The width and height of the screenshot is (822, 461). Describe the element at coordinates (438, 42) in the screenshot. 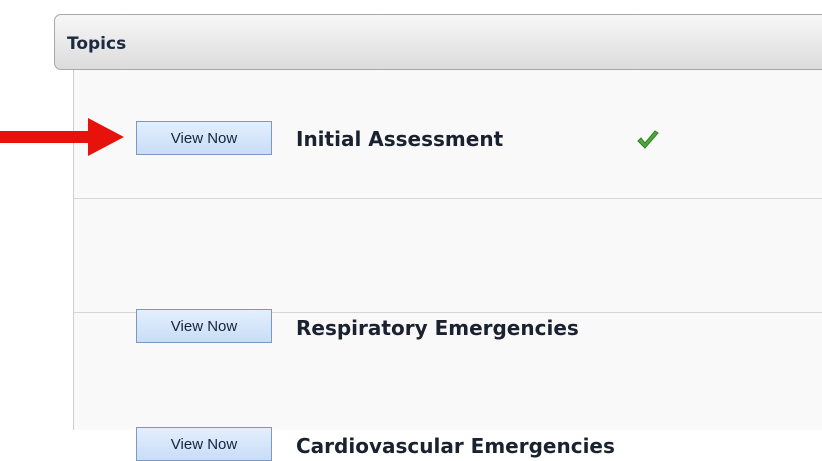

I see `topics-panel-header: Topics` at that location.